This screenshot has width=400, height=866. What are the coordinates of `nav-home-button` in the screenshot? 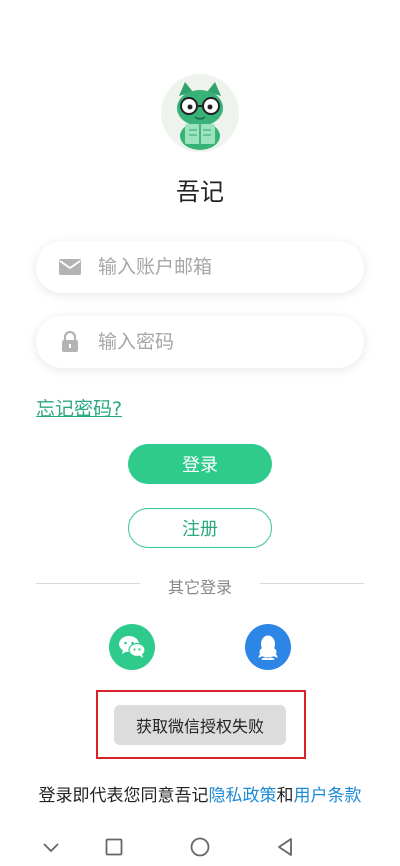 It's located at (200, 847).